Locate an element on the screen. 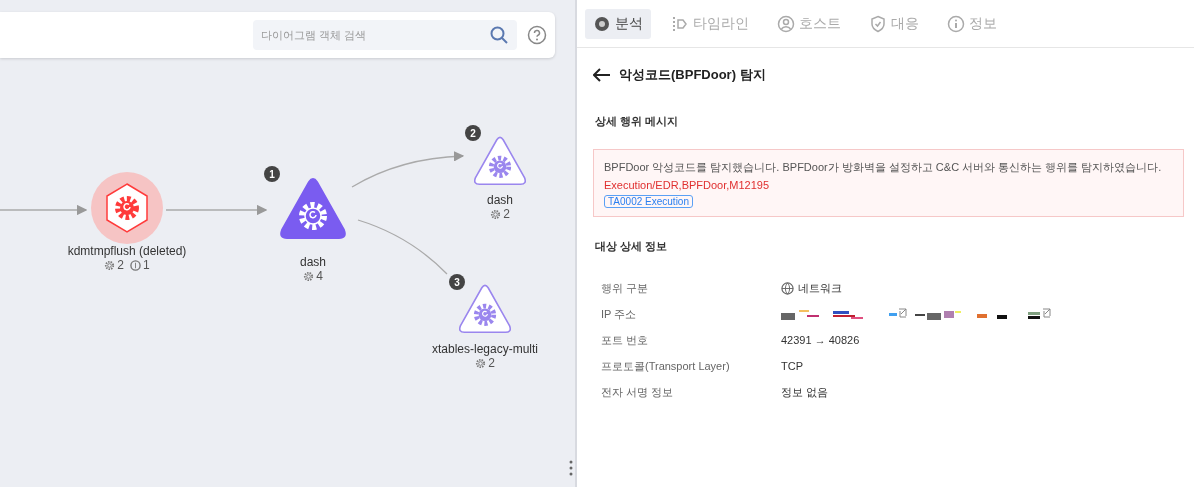  tactic-tag: TA0002 Execution is located at coordinates (648, 201).